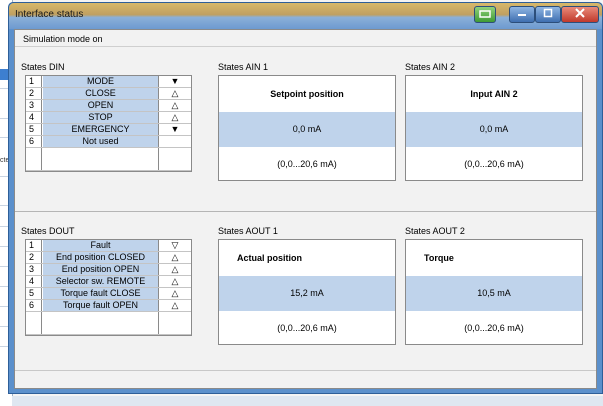 The image size is (603, 406). I want to click on maximize-icon, so click(548, 13).